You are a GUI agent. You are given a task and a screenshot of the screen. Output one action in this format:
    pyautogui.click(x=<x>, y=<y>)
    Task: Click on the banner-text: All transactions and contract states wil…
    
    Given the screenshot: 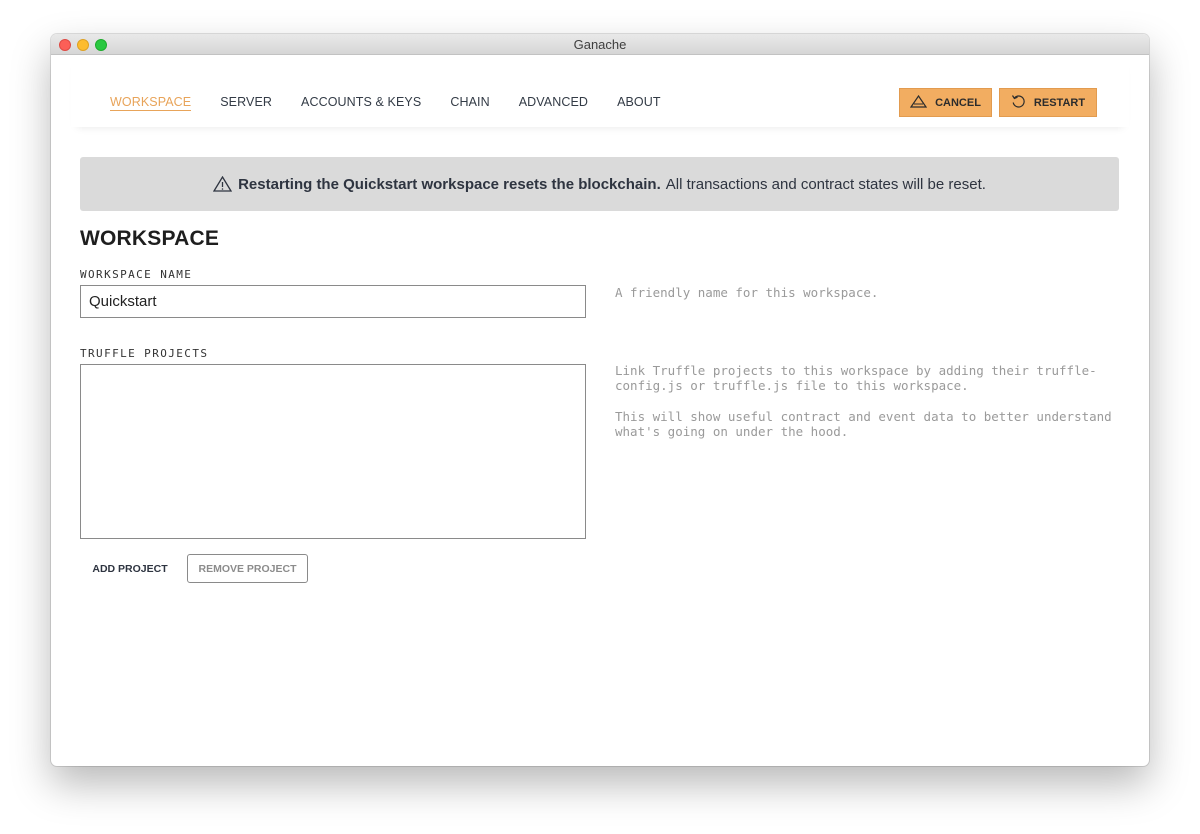 What is the action you would take?
    pyautogui.click(x=825, y=184)
    